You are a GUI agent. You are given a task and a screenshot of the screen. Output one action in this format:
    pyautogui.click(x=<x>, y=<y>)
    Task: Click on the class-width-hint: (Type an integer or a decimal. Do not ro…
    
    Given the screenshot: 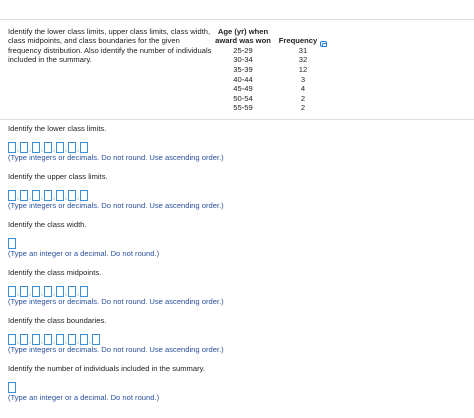 What is the action you would take?
    pyautogui.click(x=84, y=253)
    